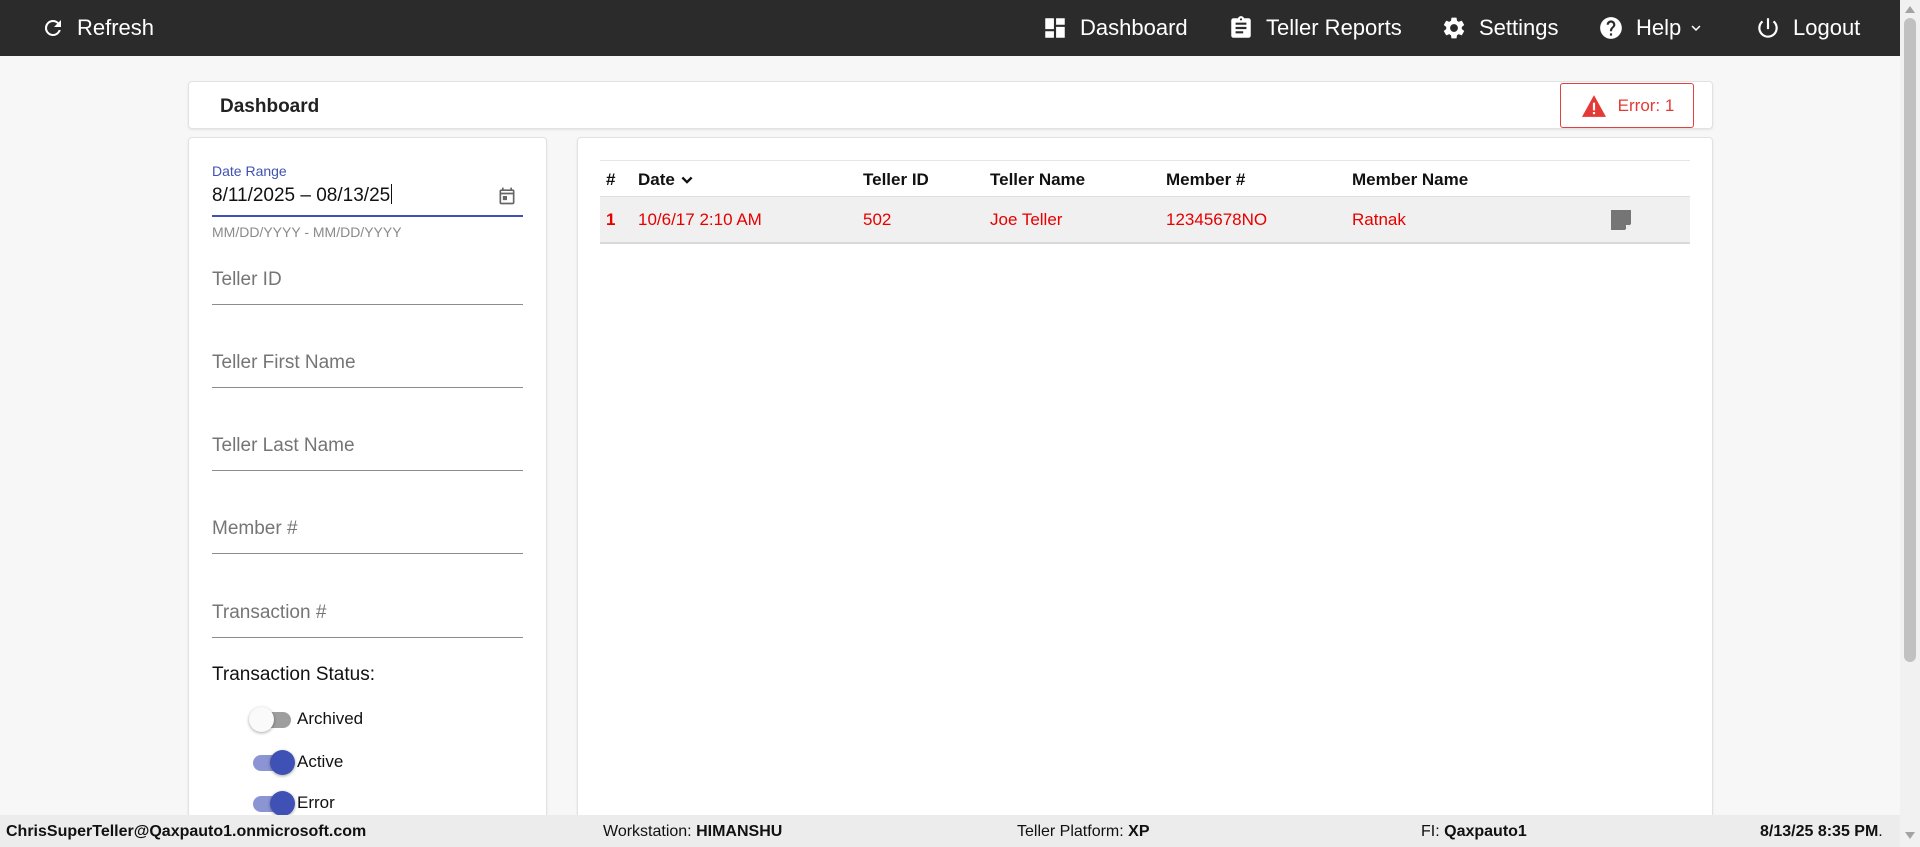 The height and width of the screenshot is (847, 1920). Describe the element at coordinates (296, 762) in the screenshot. I see `toggle-active: Active` at that location.